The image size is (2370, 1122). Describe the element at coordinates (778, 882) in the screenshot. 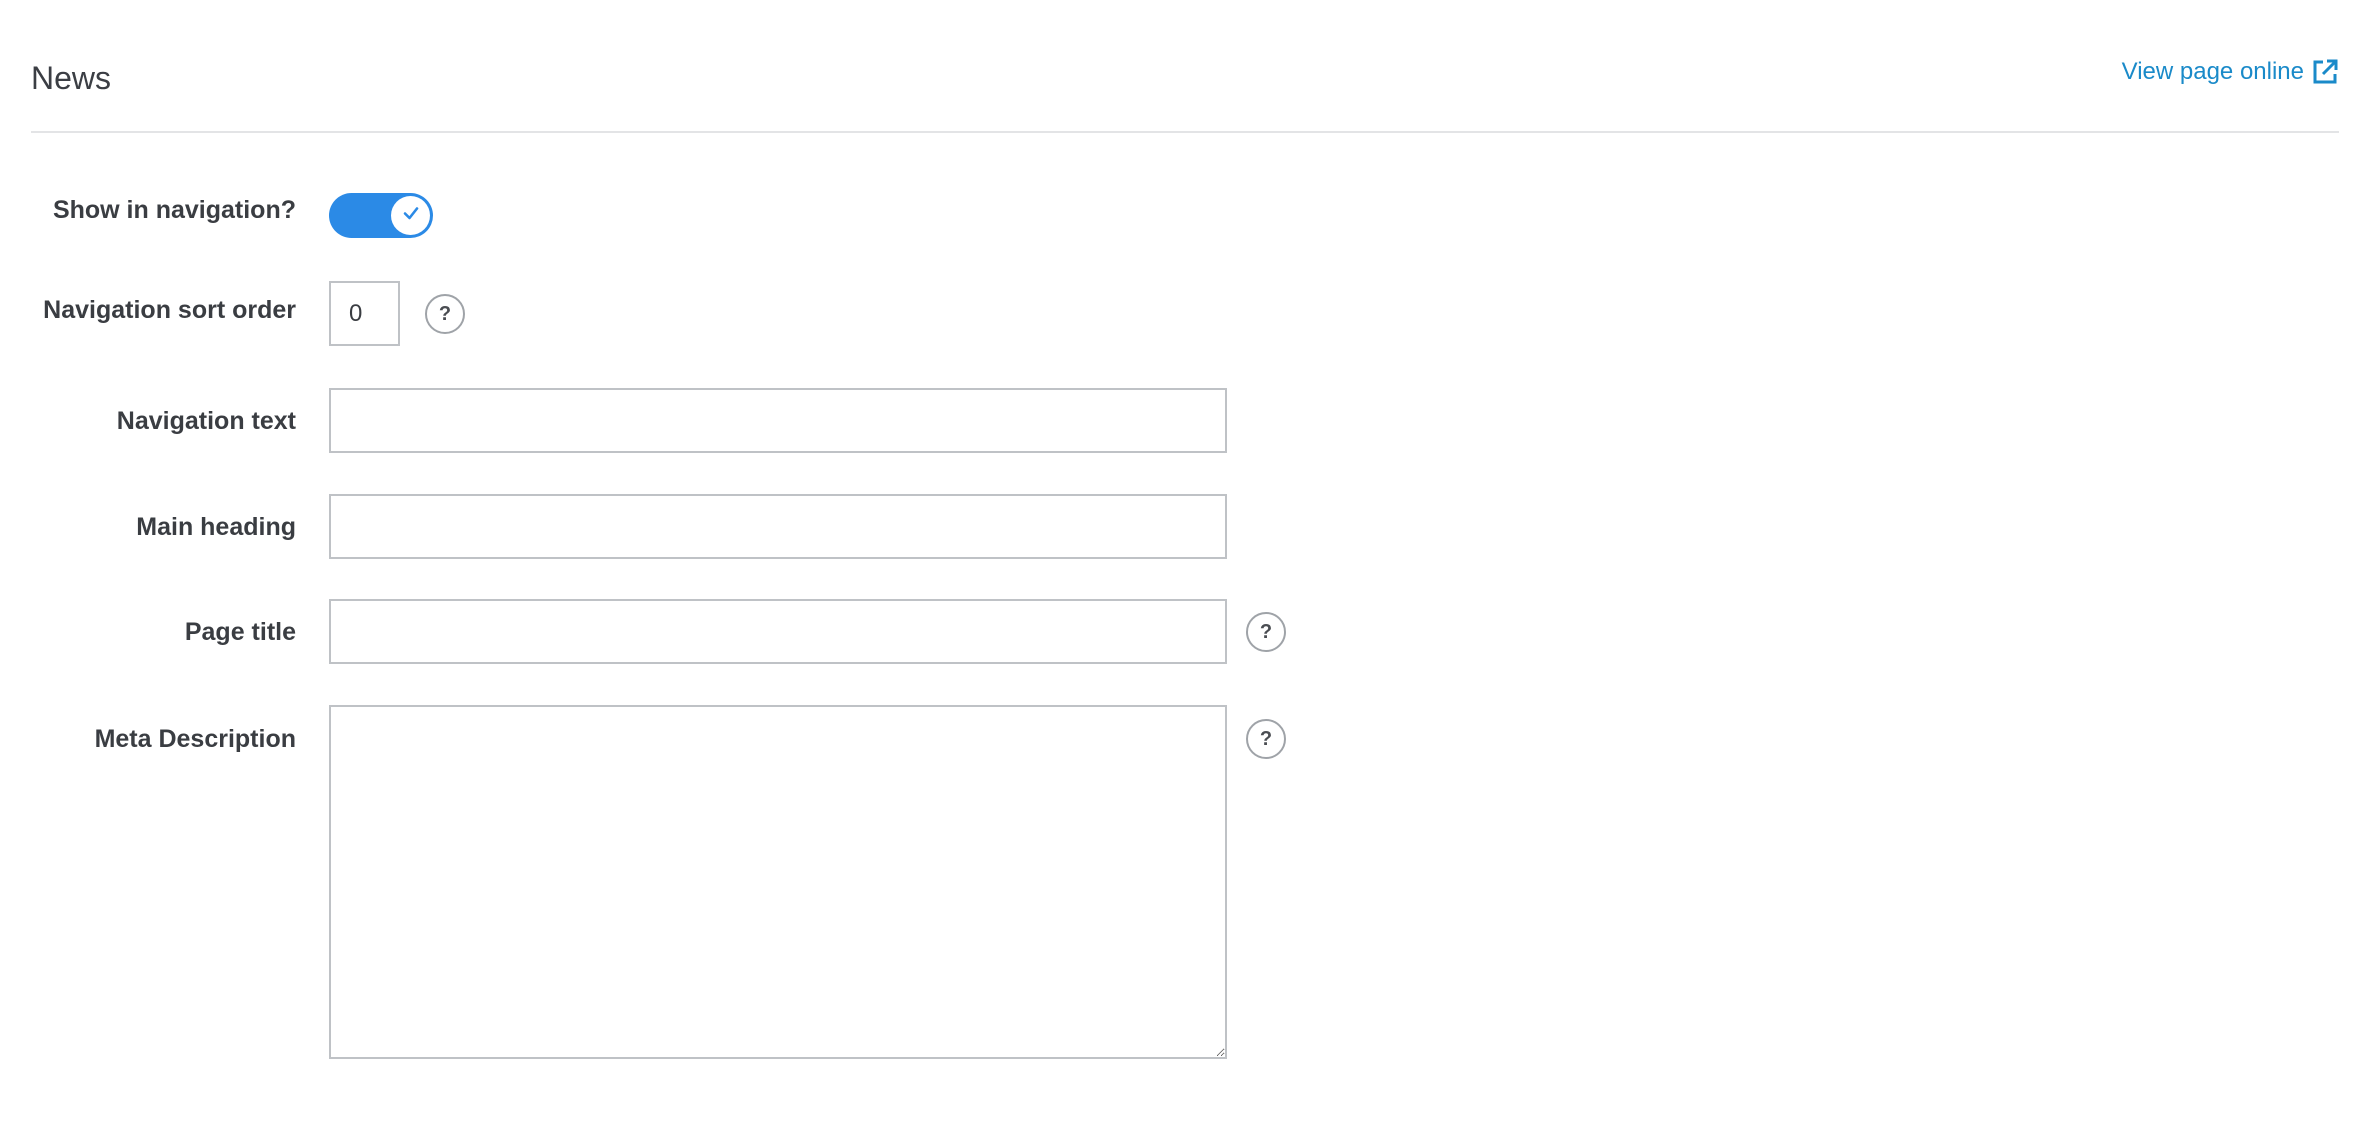

I see `meta-description-textarea` at that location.